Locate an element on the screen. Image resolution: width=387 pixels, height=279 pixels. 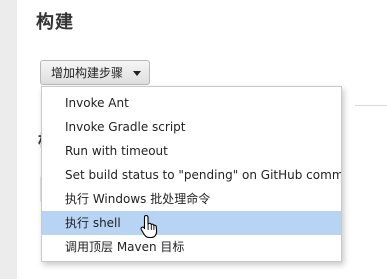
caret-down-icon is located at coordinates (137, 73).